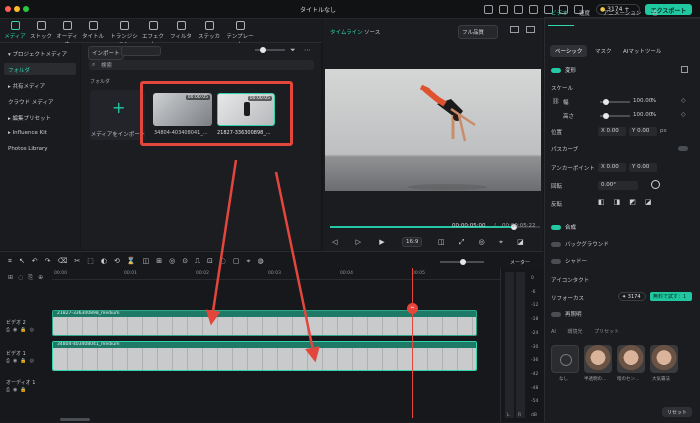  What do you see at coordinates (654, 101) in the screenshot?
I see `percent-unit: %` at bounding box center [654, 101].